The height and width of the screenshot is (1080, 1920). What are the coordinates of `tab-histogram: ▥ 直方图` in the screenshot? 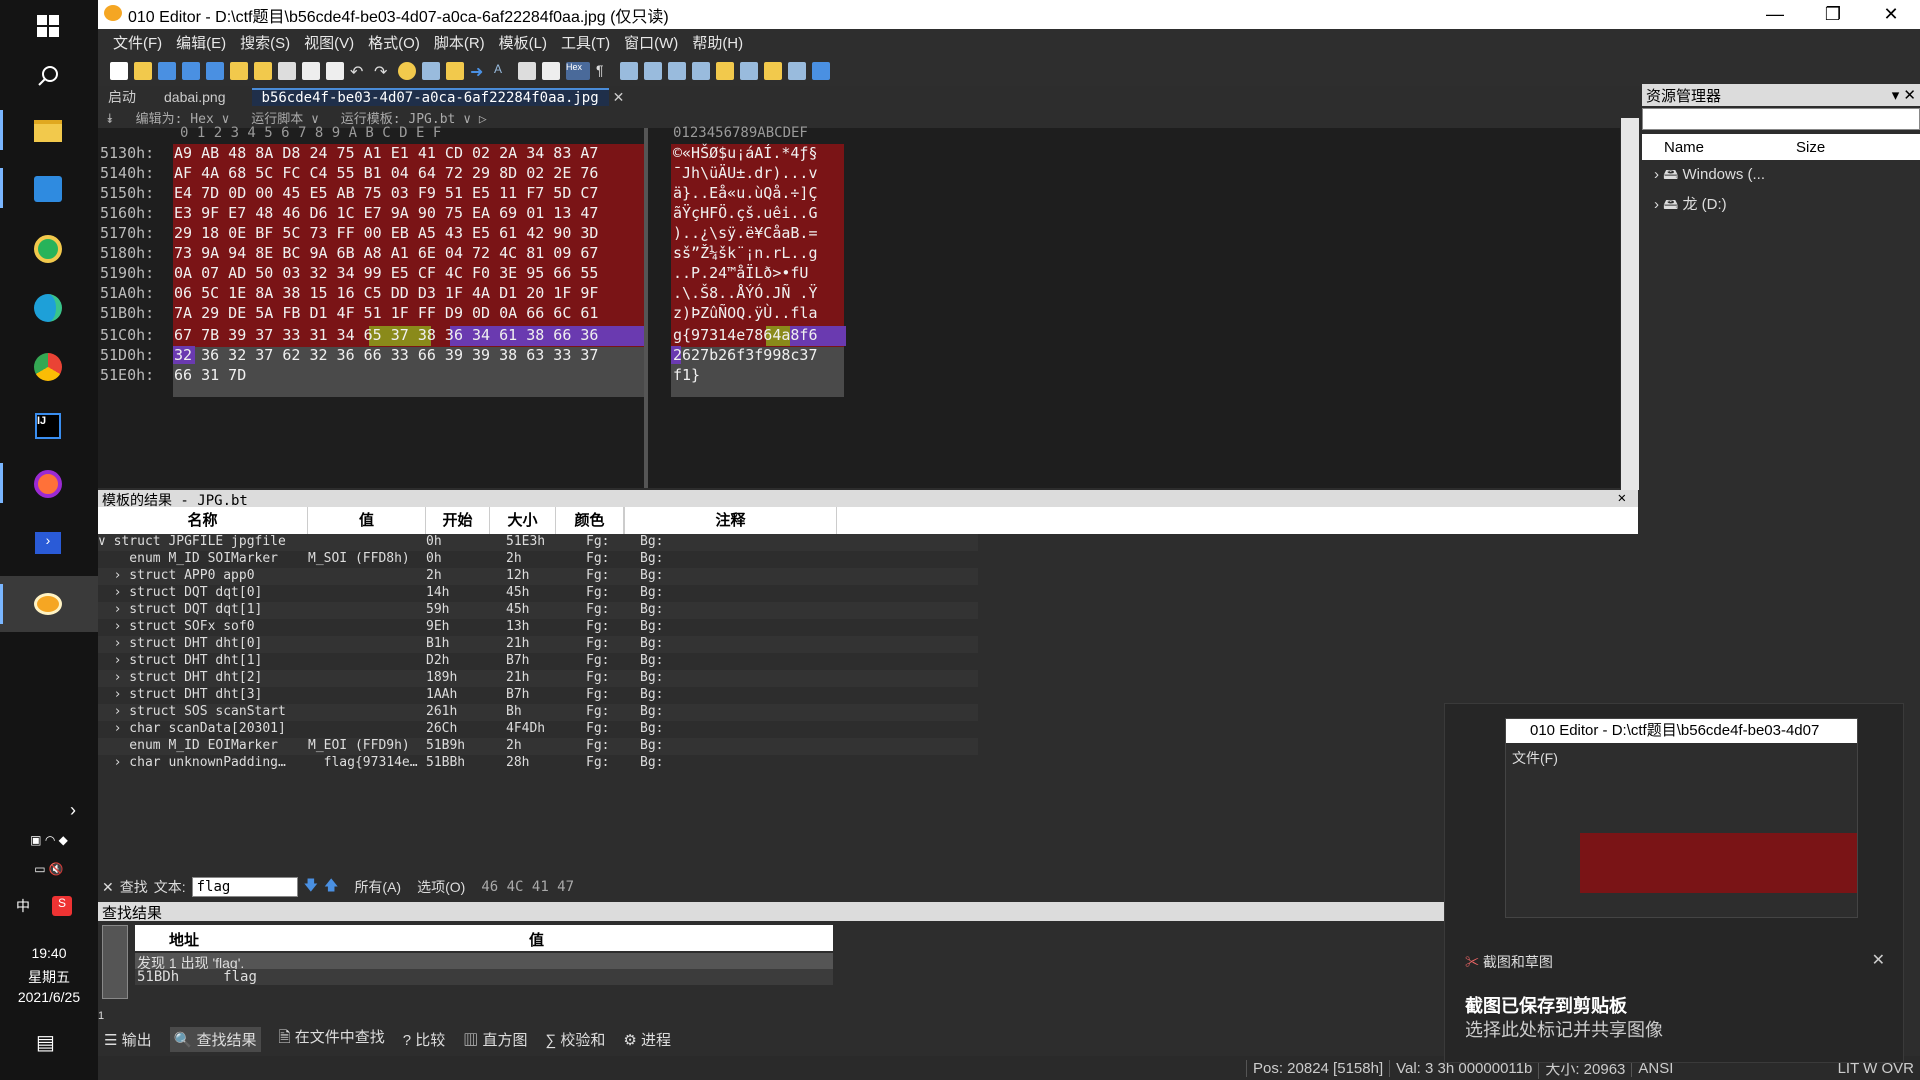 It's located at (495, 1039).